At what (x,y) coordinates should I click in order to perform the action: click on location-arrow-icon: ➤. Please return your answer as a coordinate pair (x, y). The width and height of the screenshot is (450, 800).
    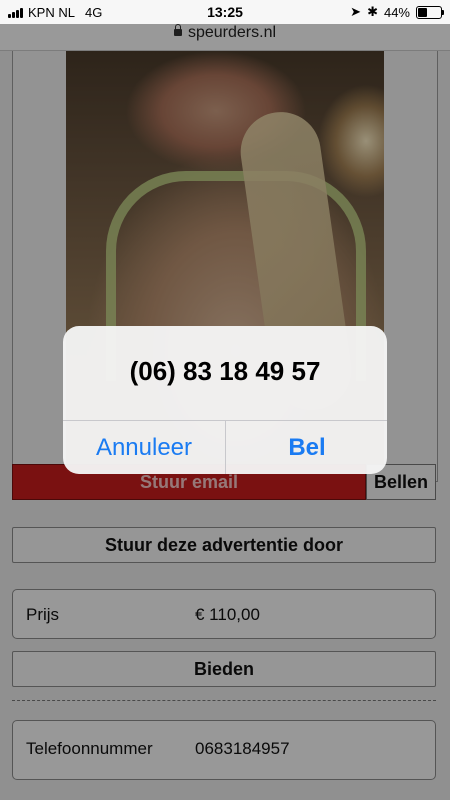
    Looking at the image, I should click on (356, 11).